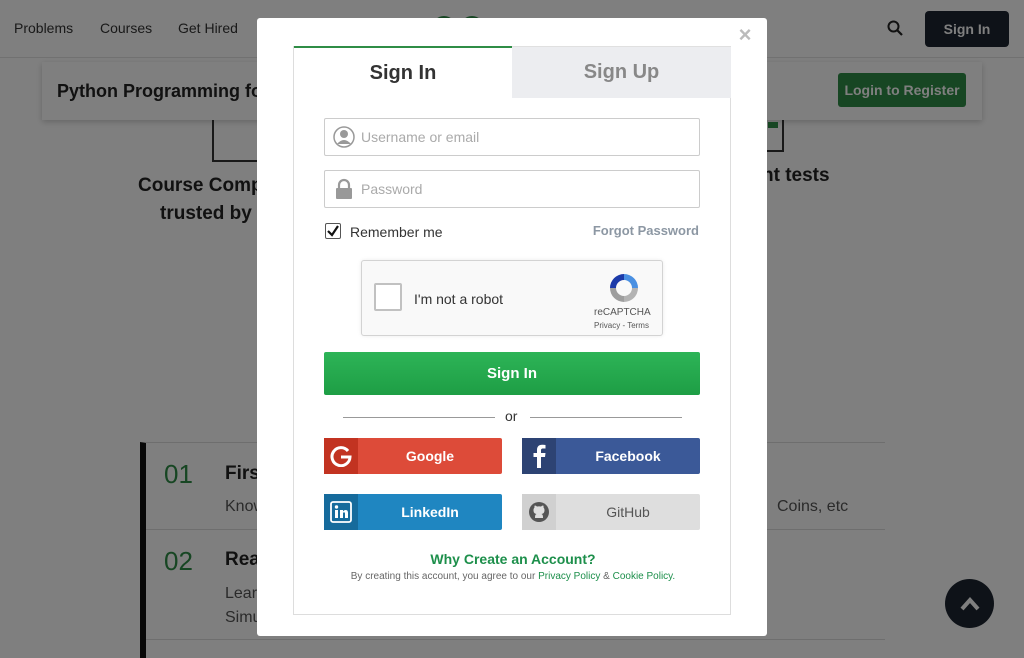  I want to click on github-icon, so click(539, 512).